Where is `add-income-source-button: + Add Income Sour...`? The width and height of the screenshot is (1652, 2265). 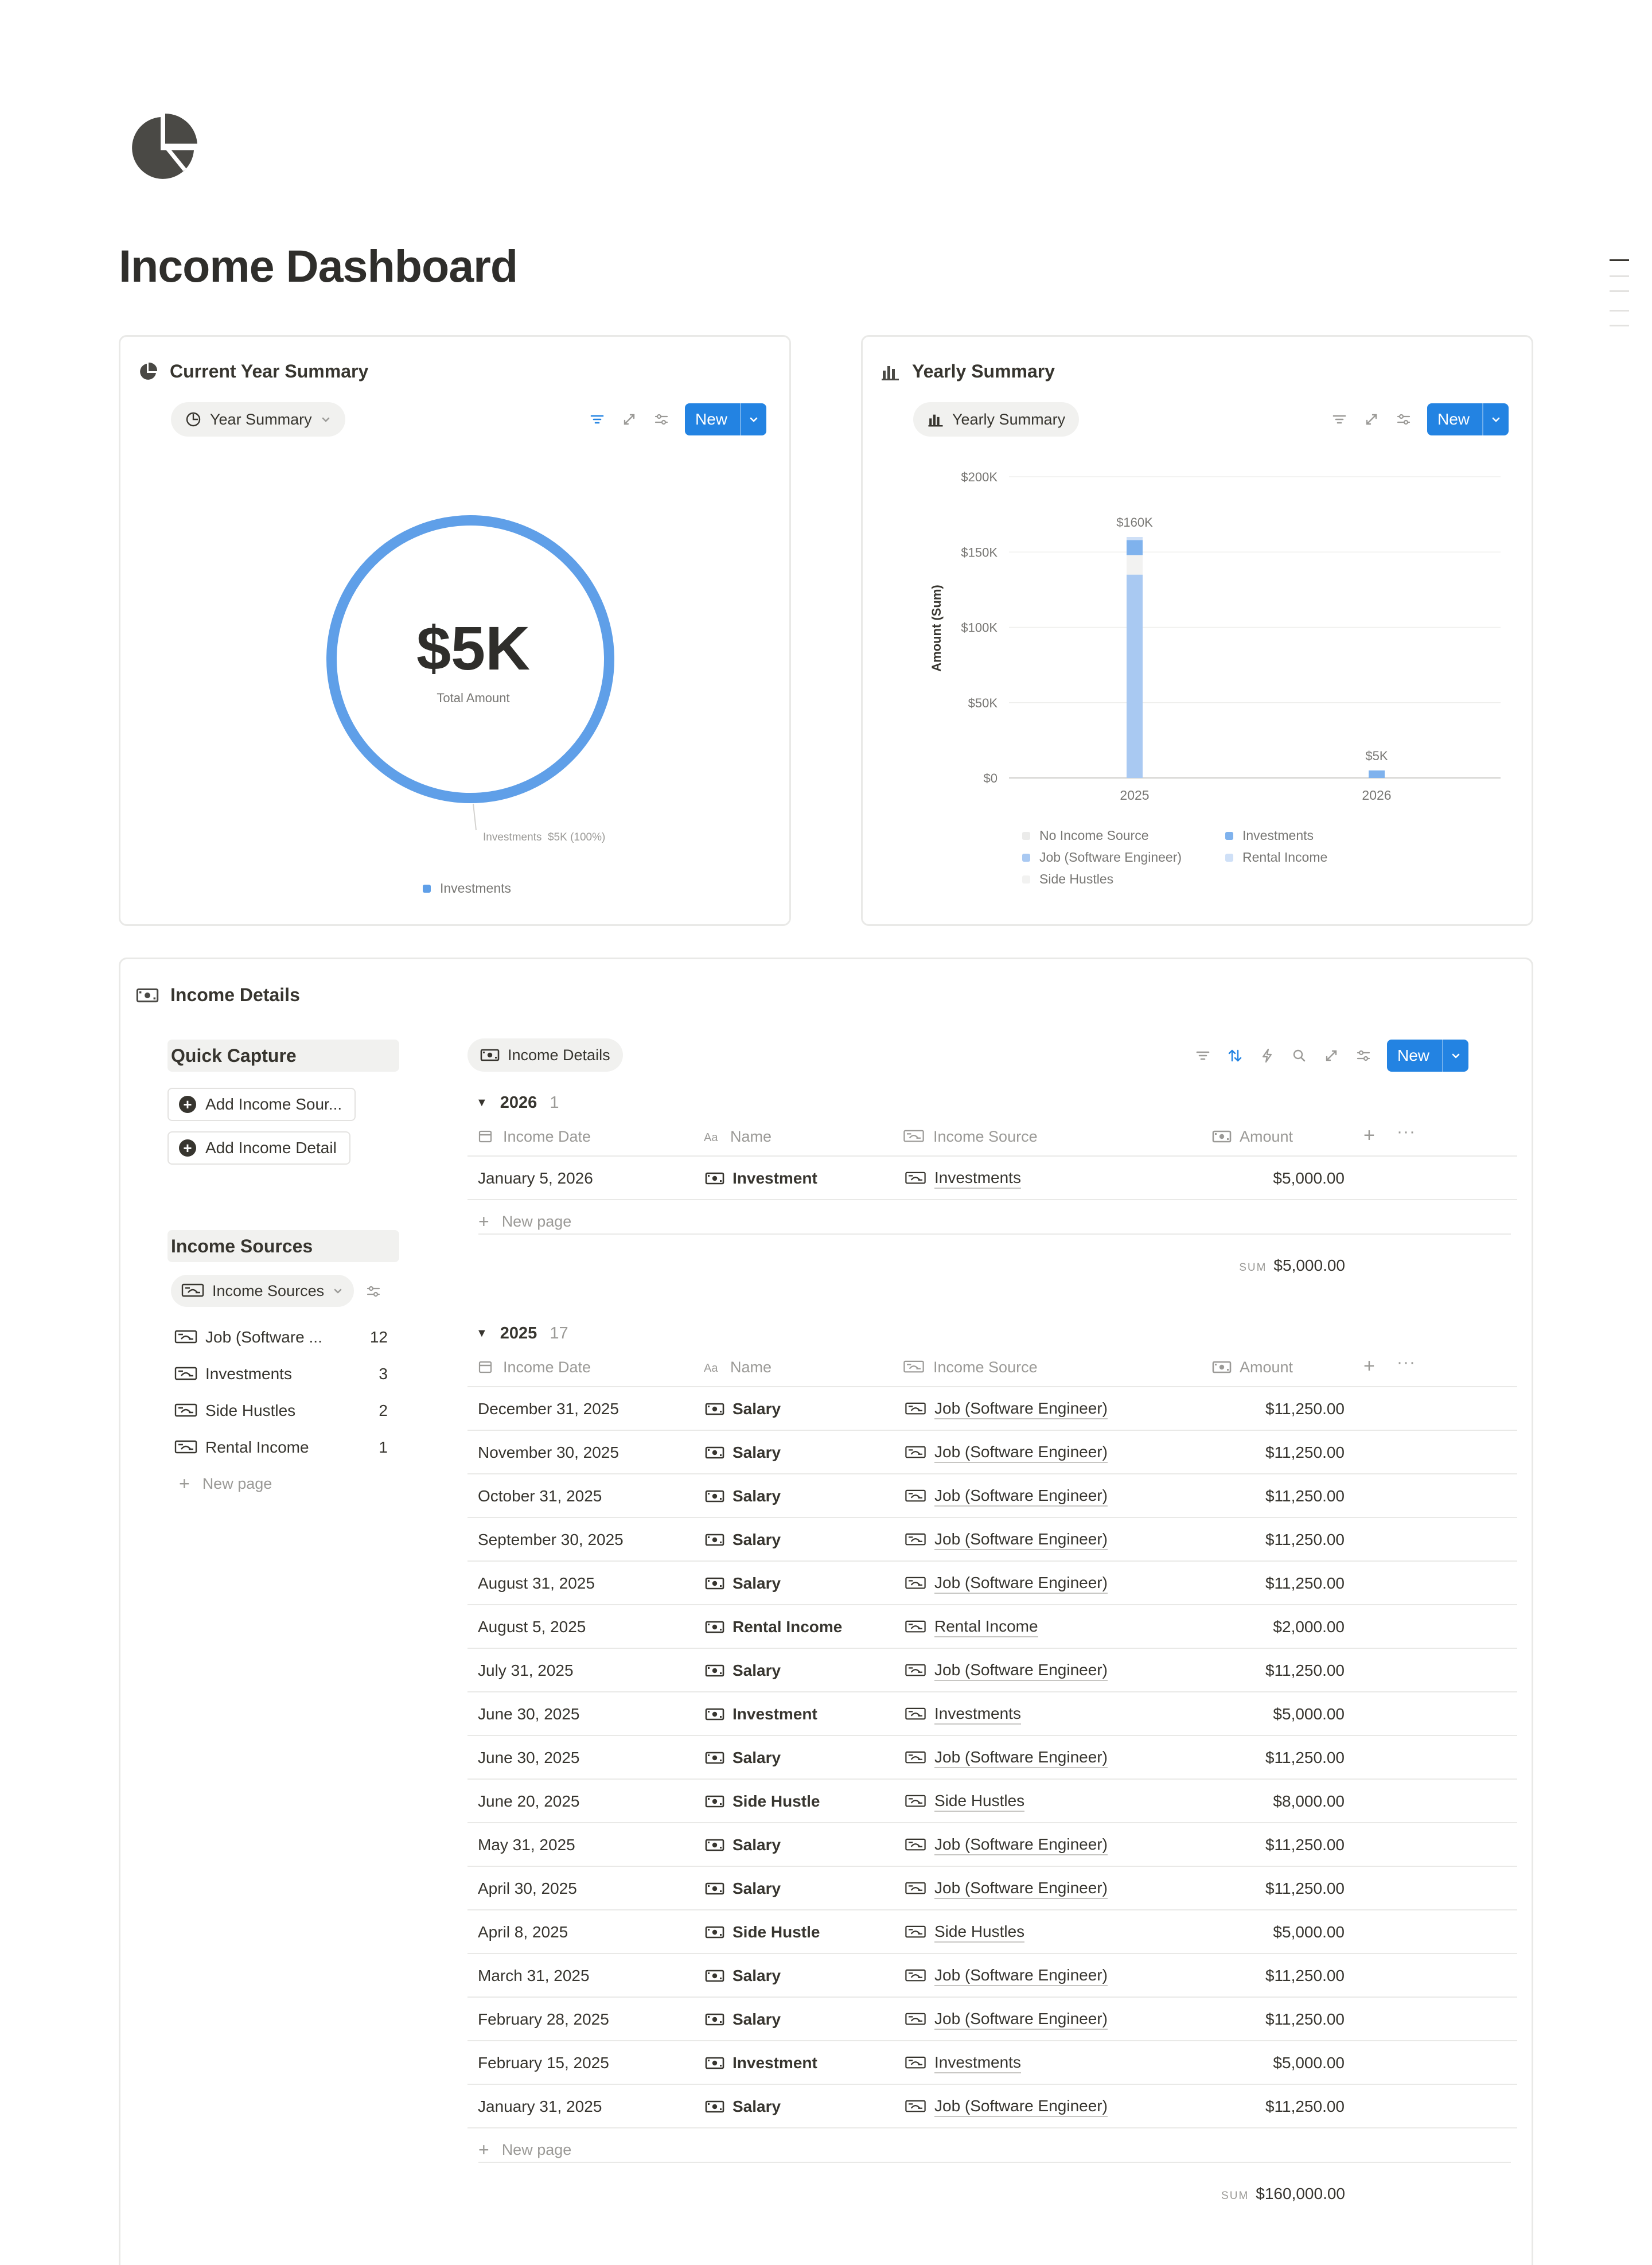
add-income-source-button: + Add Income Sour... is located at coordinates (261, 1104).